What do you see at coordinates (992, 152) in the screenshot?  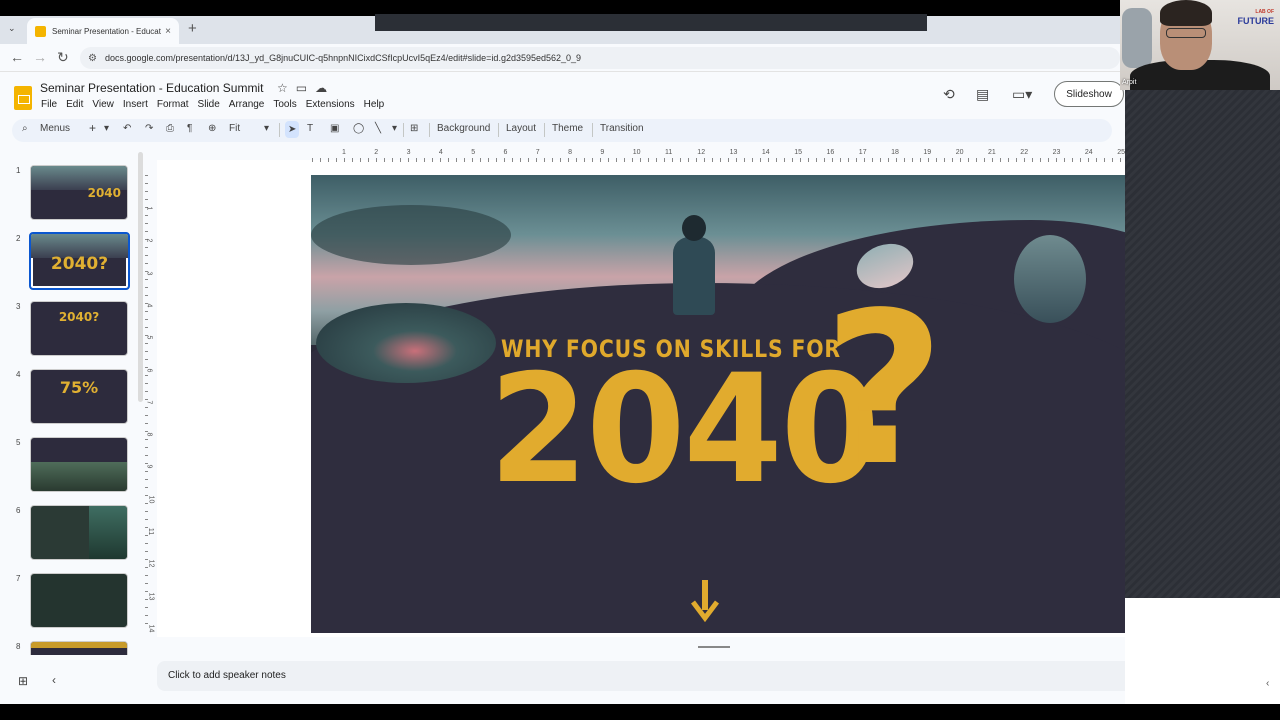 I see `ruler-label: 21` at bounding box center [992, 152].